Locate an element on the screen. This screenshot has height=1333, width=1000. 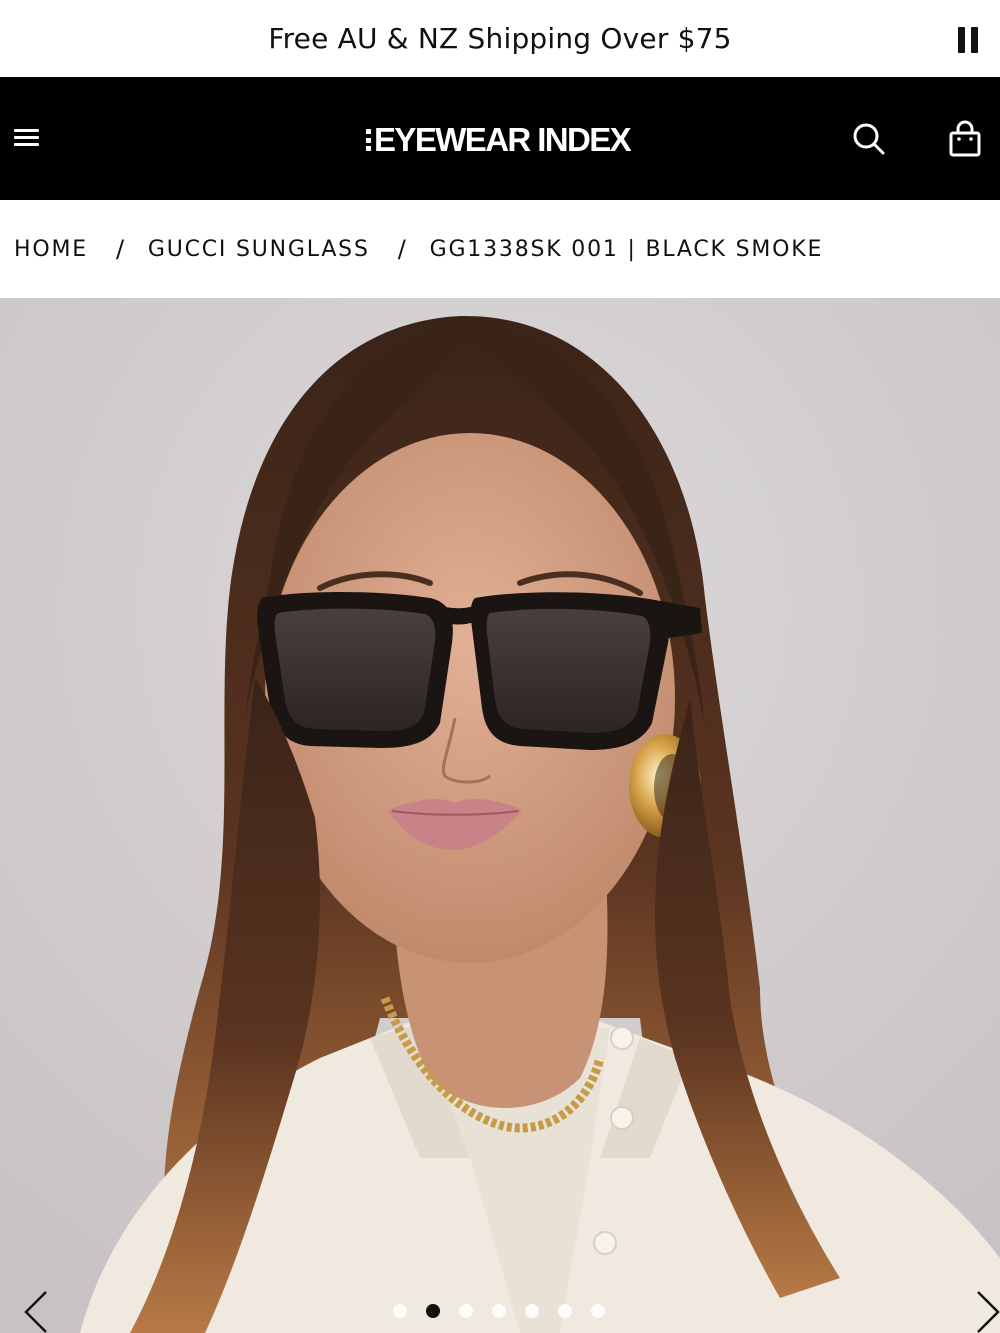
breadcrumb-home: HOME is located at coordinates (51, 249).